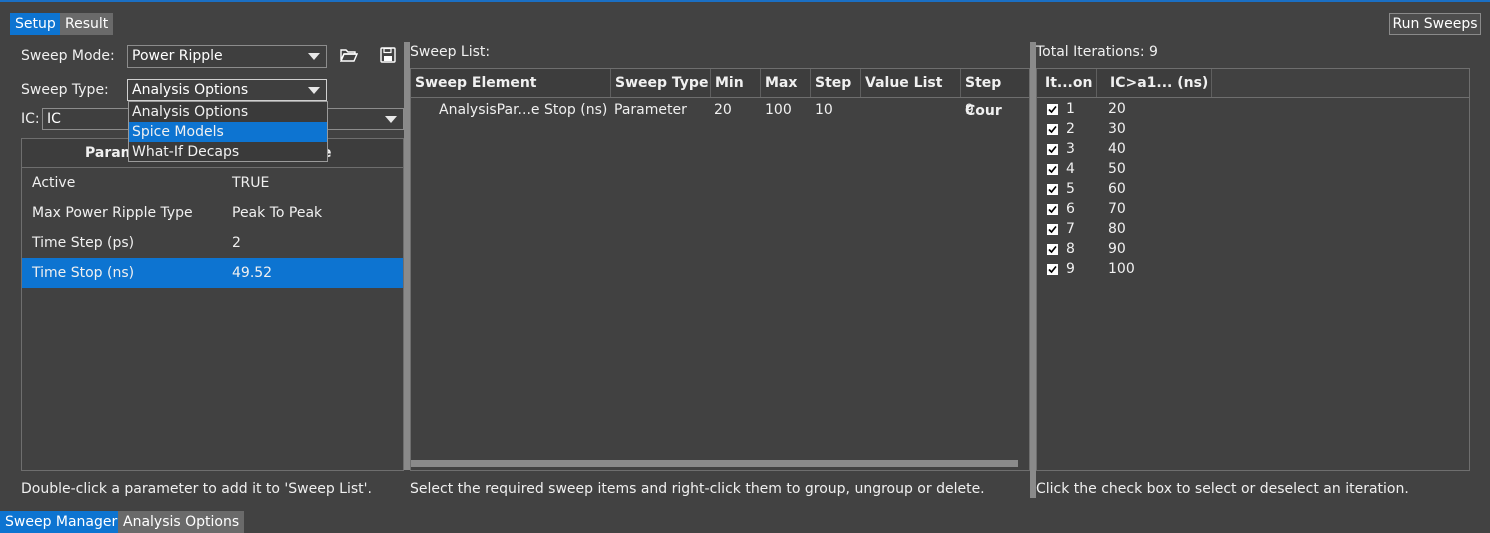 The image size is (1490, 533). I want to click on sweep-list-title: Sweep List:, so click(450, 52).